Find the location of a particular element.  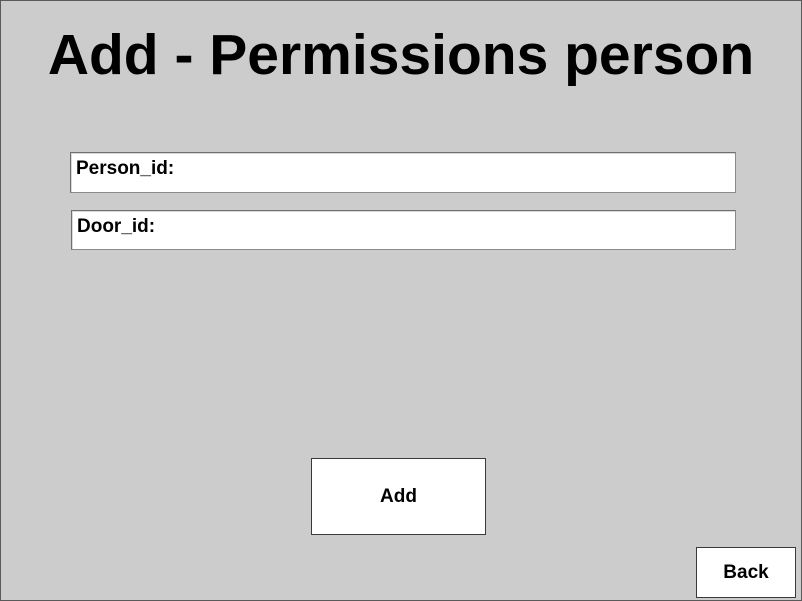

add-button: Add is located at coordinates (398, 496).